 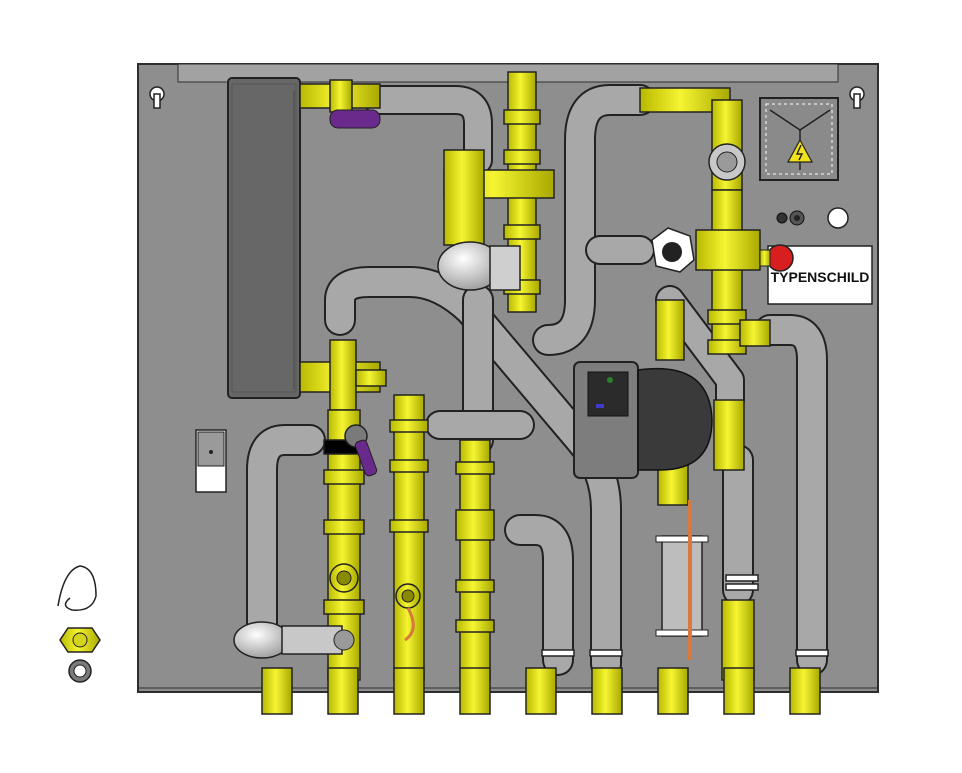 I want to click on flow-meter, so click(x=727, y=162).